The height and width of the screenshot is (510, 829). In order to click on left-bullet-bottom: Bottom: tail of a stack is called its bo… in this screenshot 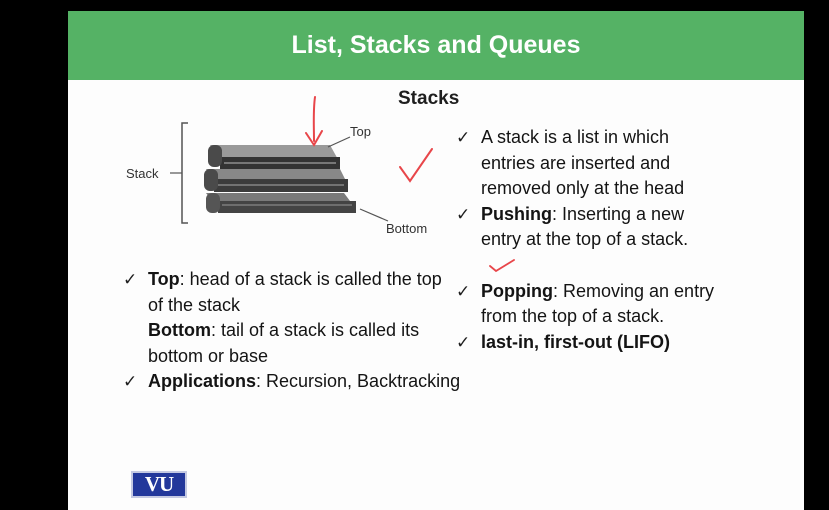, I will do `click(284, 343)`.